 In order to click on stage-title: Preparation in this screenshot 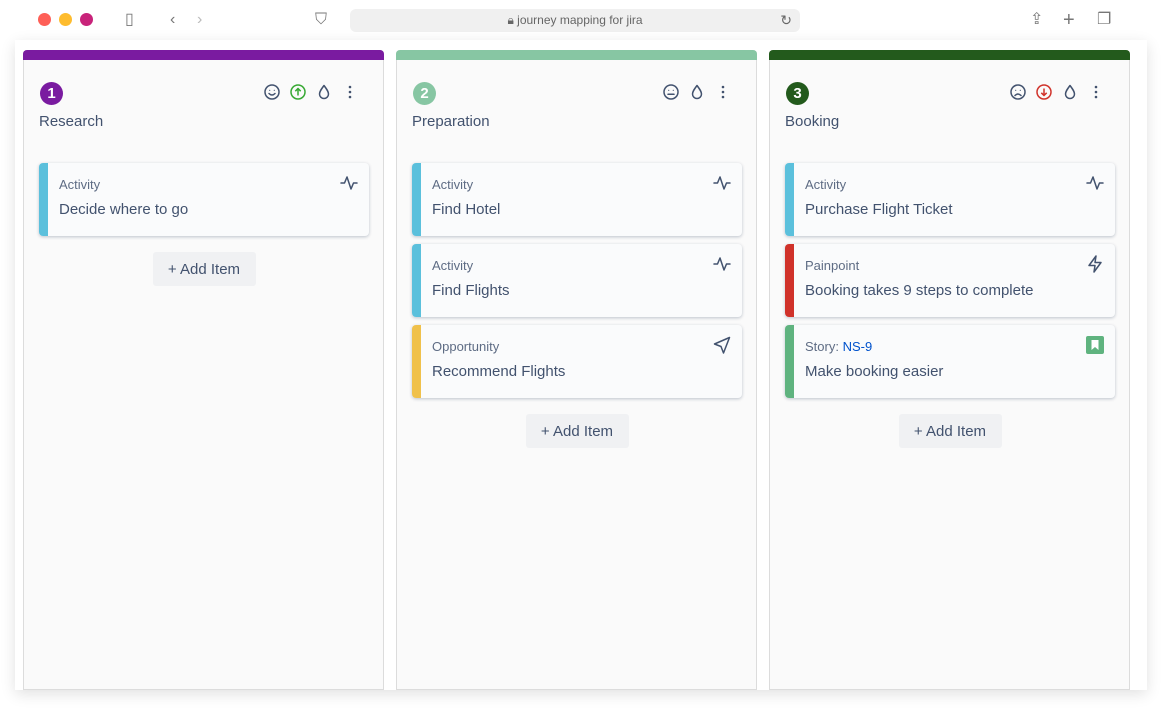, I will do `click(451, 121)`.